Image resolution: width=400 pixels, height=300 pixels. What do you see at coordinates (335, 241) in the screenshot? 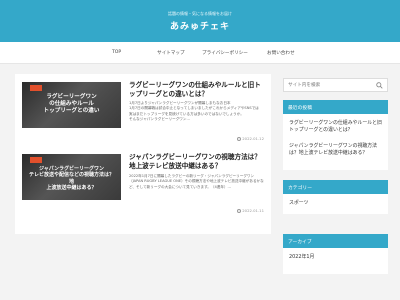
I see `widget-heading-archive: アーカイブ` at bounding box center [335, 241].